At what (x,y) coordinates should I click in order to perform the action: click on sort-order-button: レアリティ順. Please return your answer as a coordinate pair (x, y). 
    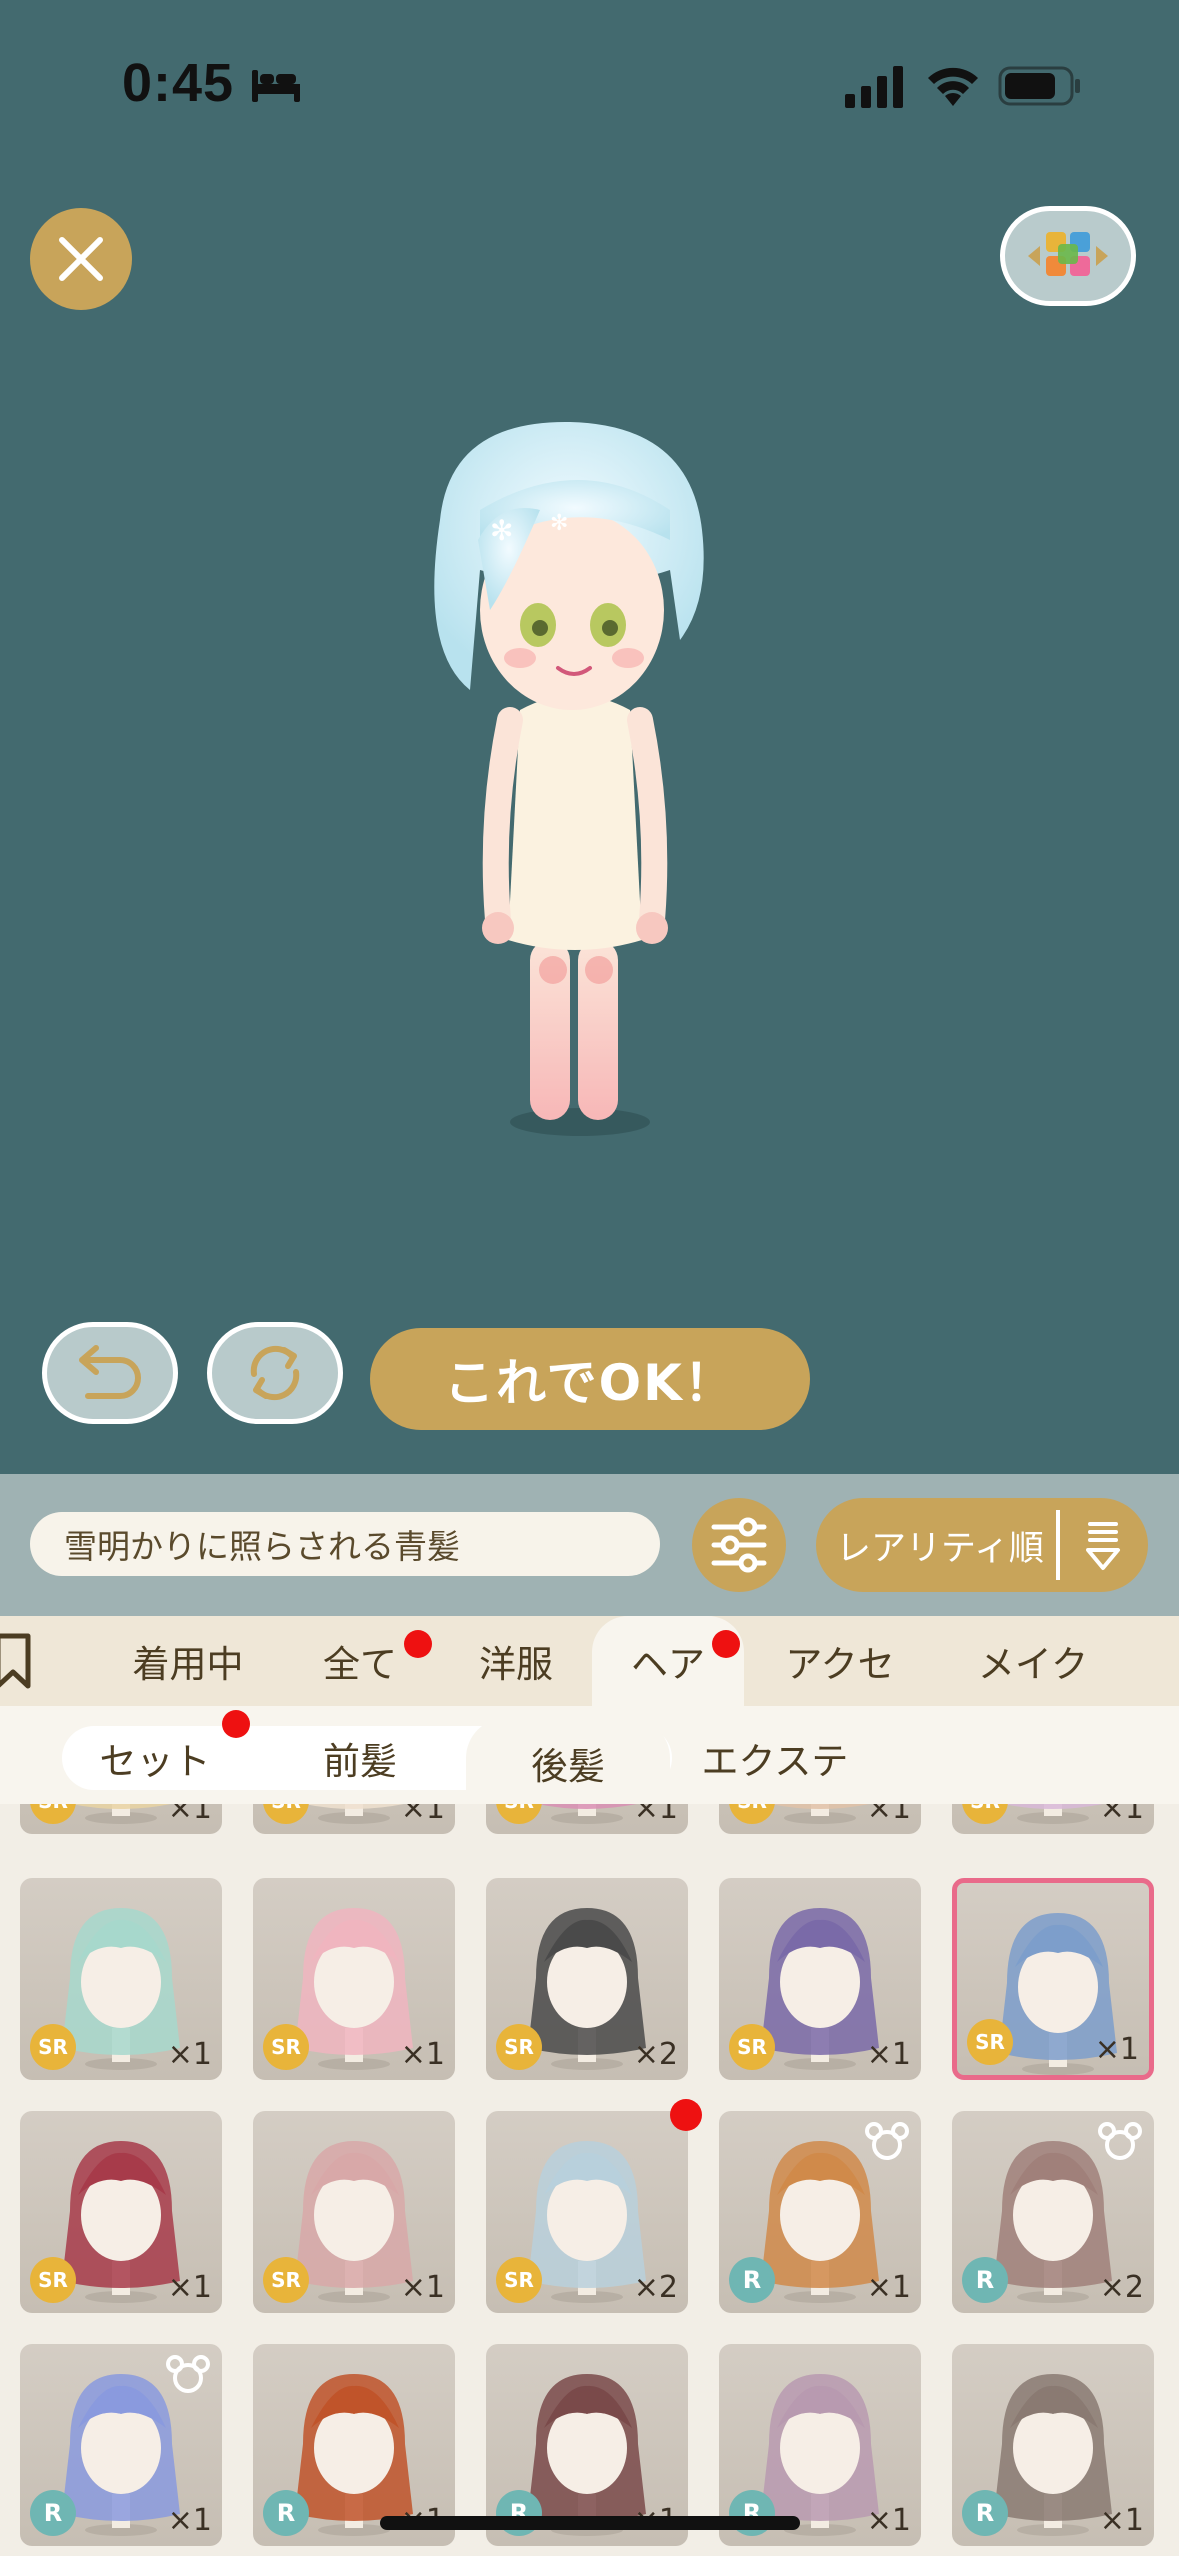
    Looking at the image, I should click on (982, 1545).